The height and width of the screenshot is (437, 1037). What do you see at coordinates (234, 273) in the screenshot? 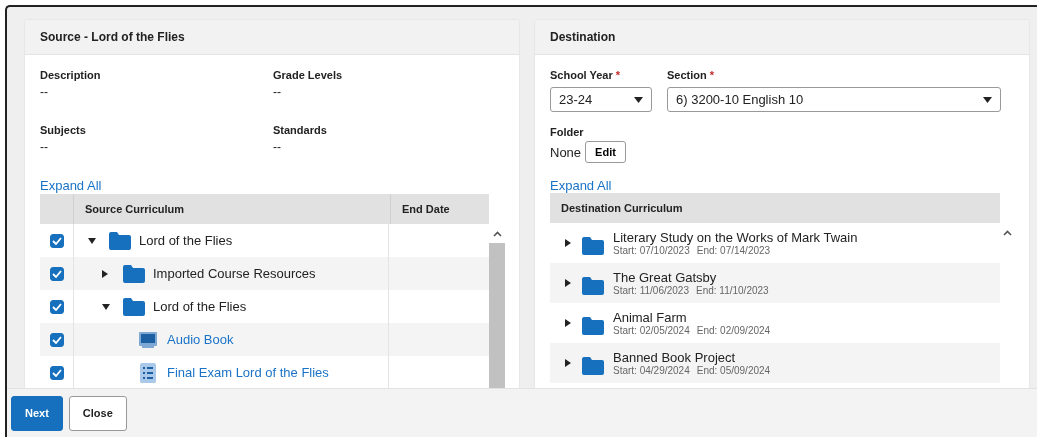
I see `curriculum-name: Imported Course Resources` at bounding box center [234, 273].